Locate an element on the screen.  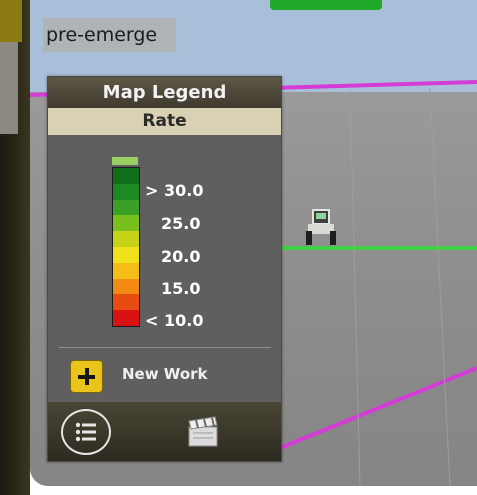
legend-footer-toolbar is located at coordinates (164, 431).